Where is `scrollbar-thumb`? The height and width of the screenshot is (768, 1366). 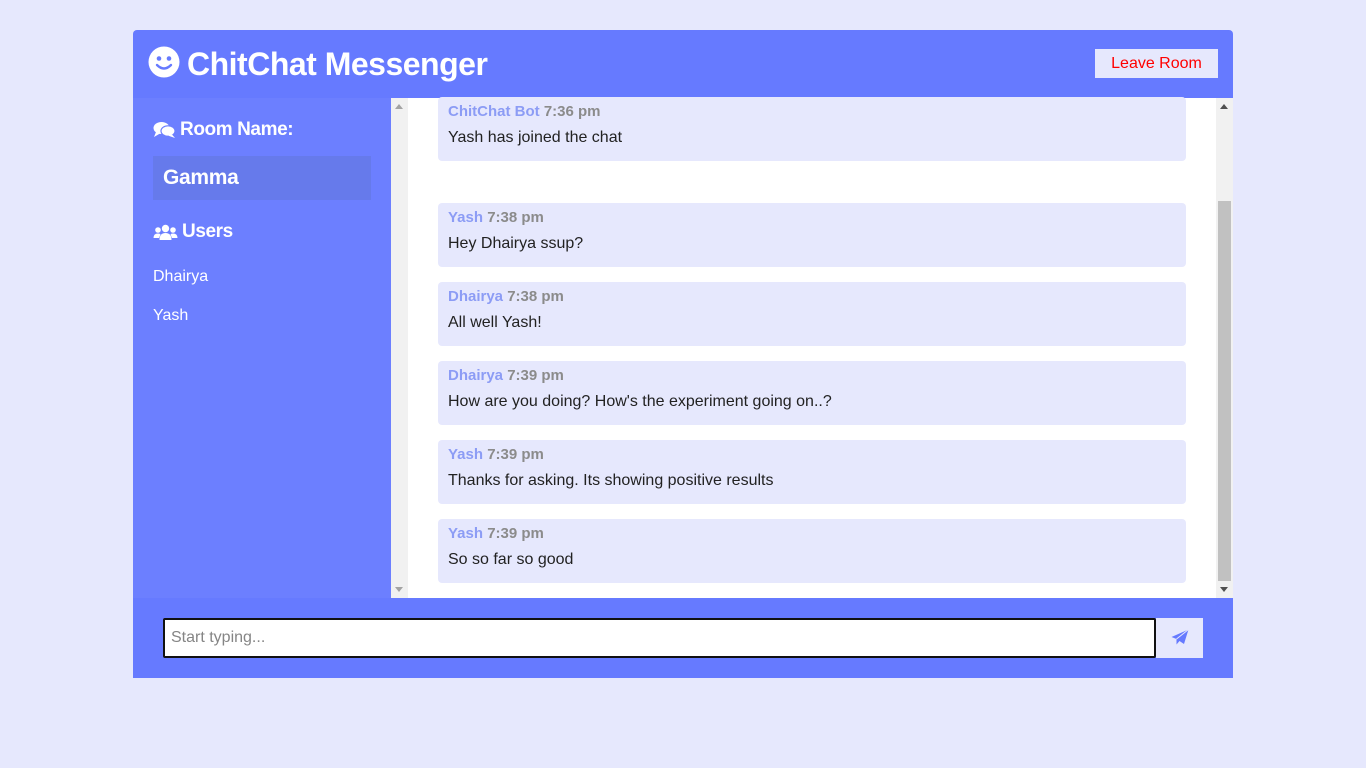
scrollbar-thumb is located at coordinates (1224, 391).